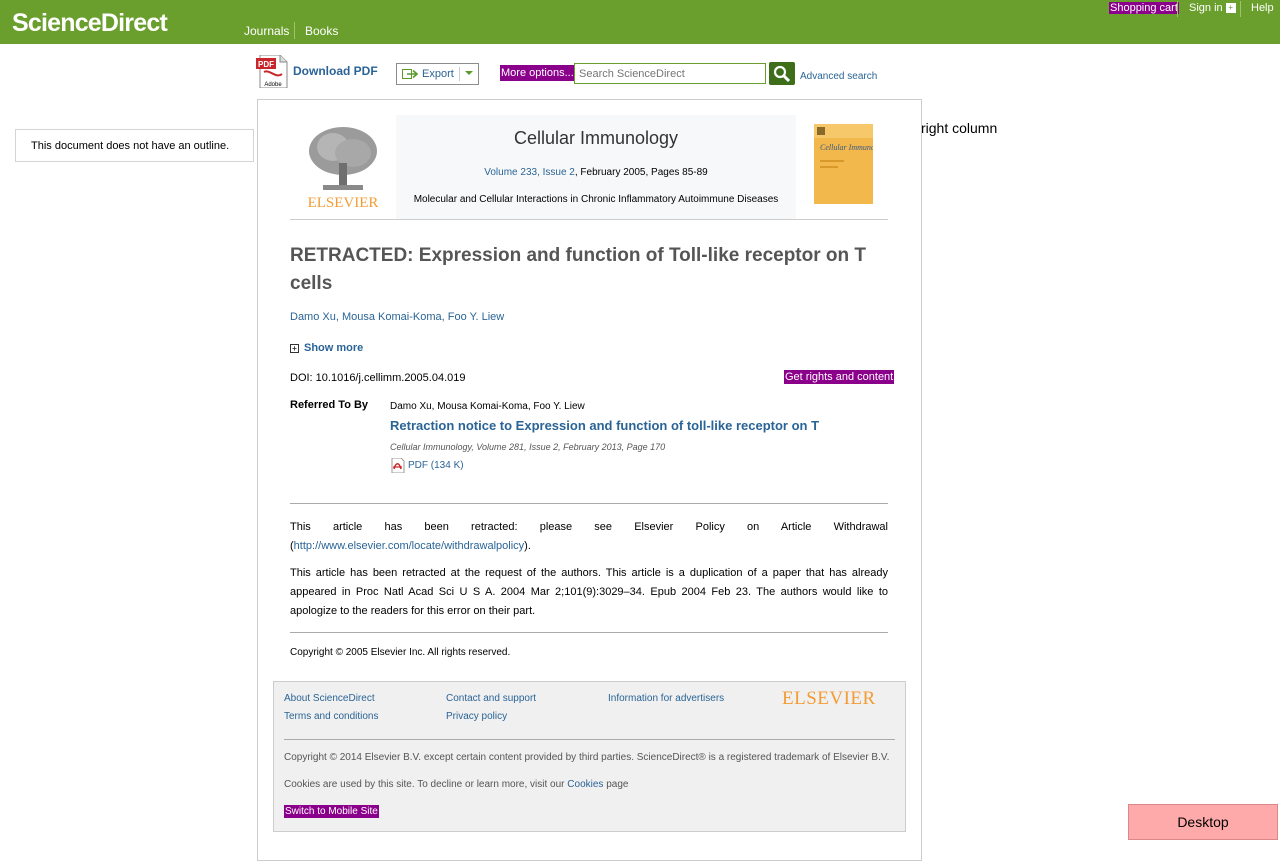 This screenshot has height=861, width=1280. What do you see at coordinates (959, 128) in the screenshot?
I see `right-column-placeholder: right column` at bounding box center [959, 128].